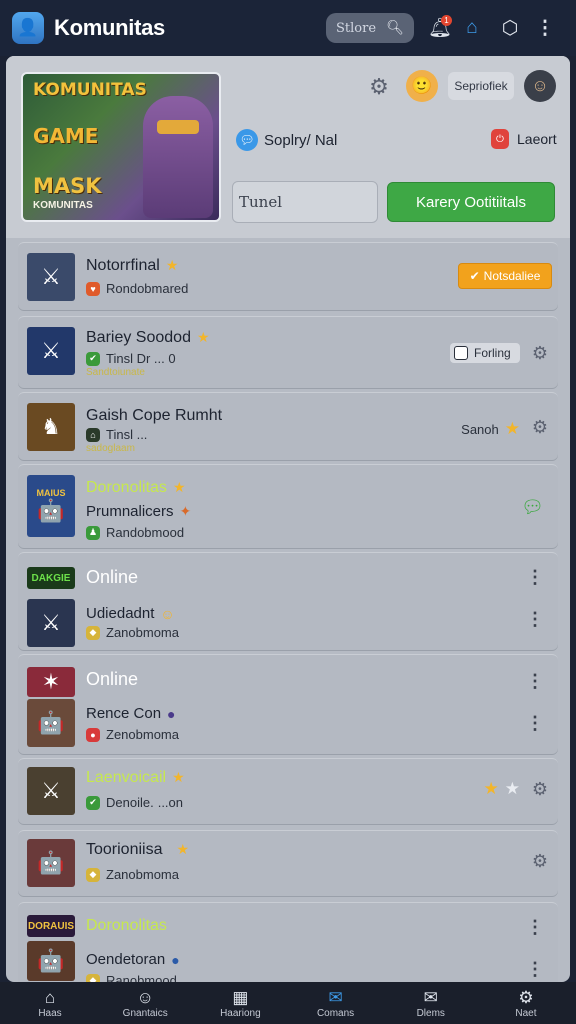  What do you see at coordinates (131, 977) in the screenshot?
I see `item-meta: ◆ Ranobmood` at bounding box center [131, 977].